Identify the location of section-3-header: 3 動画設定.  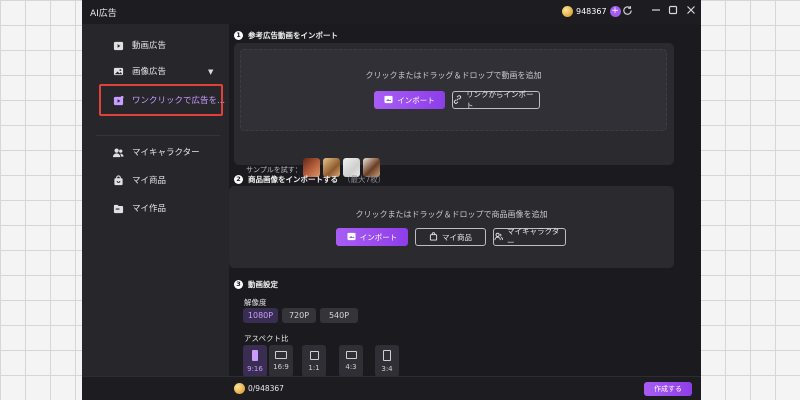
(256, 284).